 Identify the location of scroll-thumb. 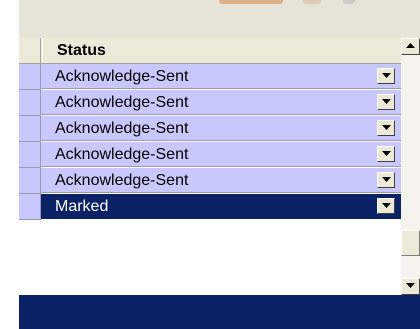
(410, 243).